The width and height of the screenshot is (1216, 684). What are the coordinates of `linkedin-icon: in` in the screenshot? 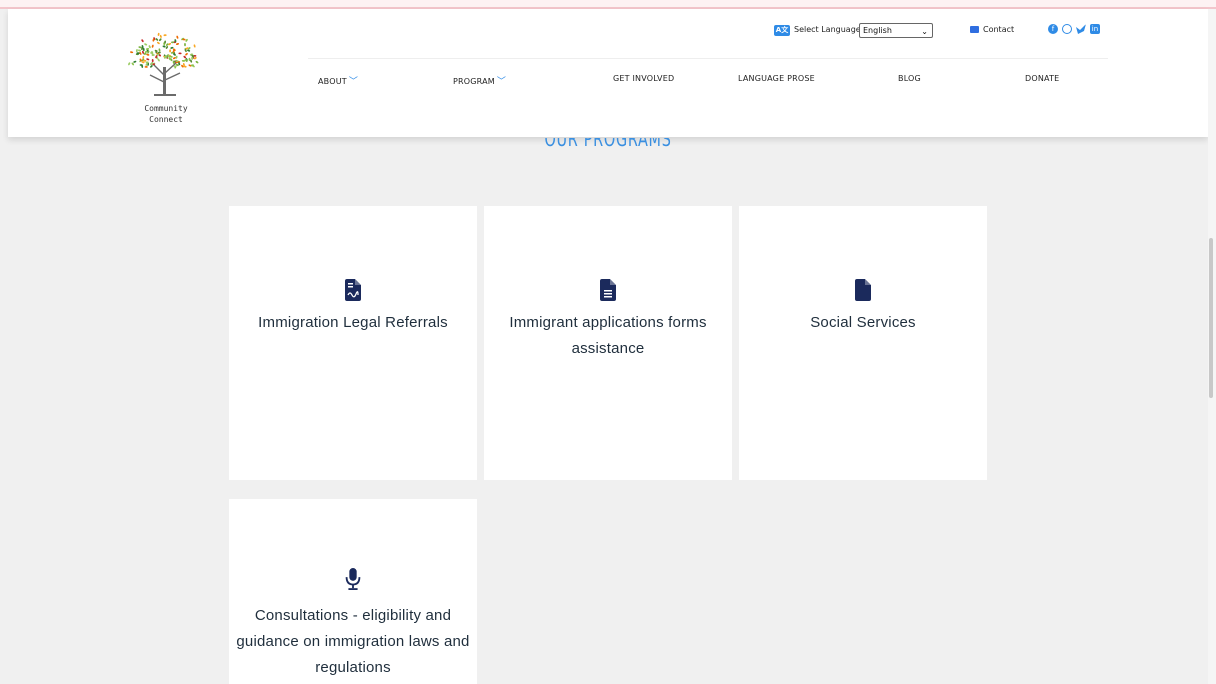 It's located at (1095, 29).